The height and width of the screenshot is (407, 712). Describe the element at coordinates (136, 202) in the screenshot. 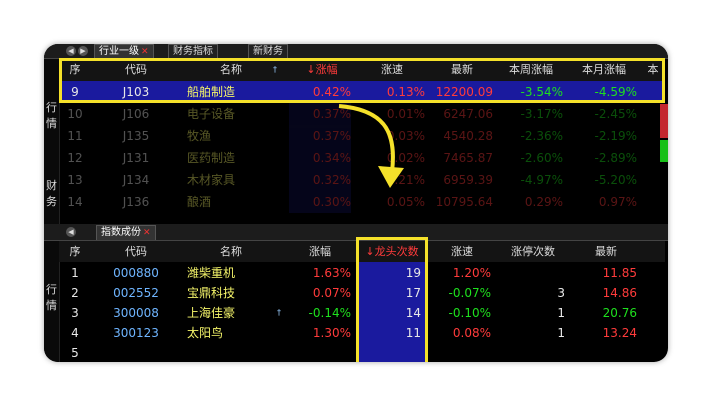

I see `row-code: J136` at that location.